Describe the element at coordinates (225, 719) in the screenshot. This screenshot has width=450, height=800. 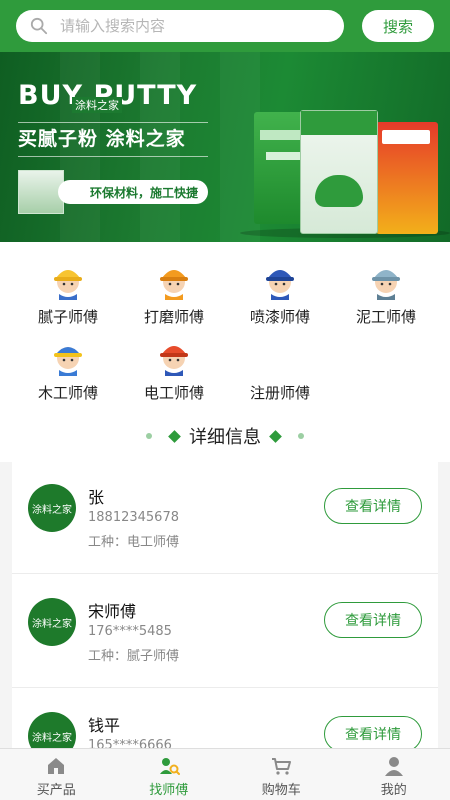
I see `list-item: 涂料之家 钱平 165****6666 查看详情` at that location.